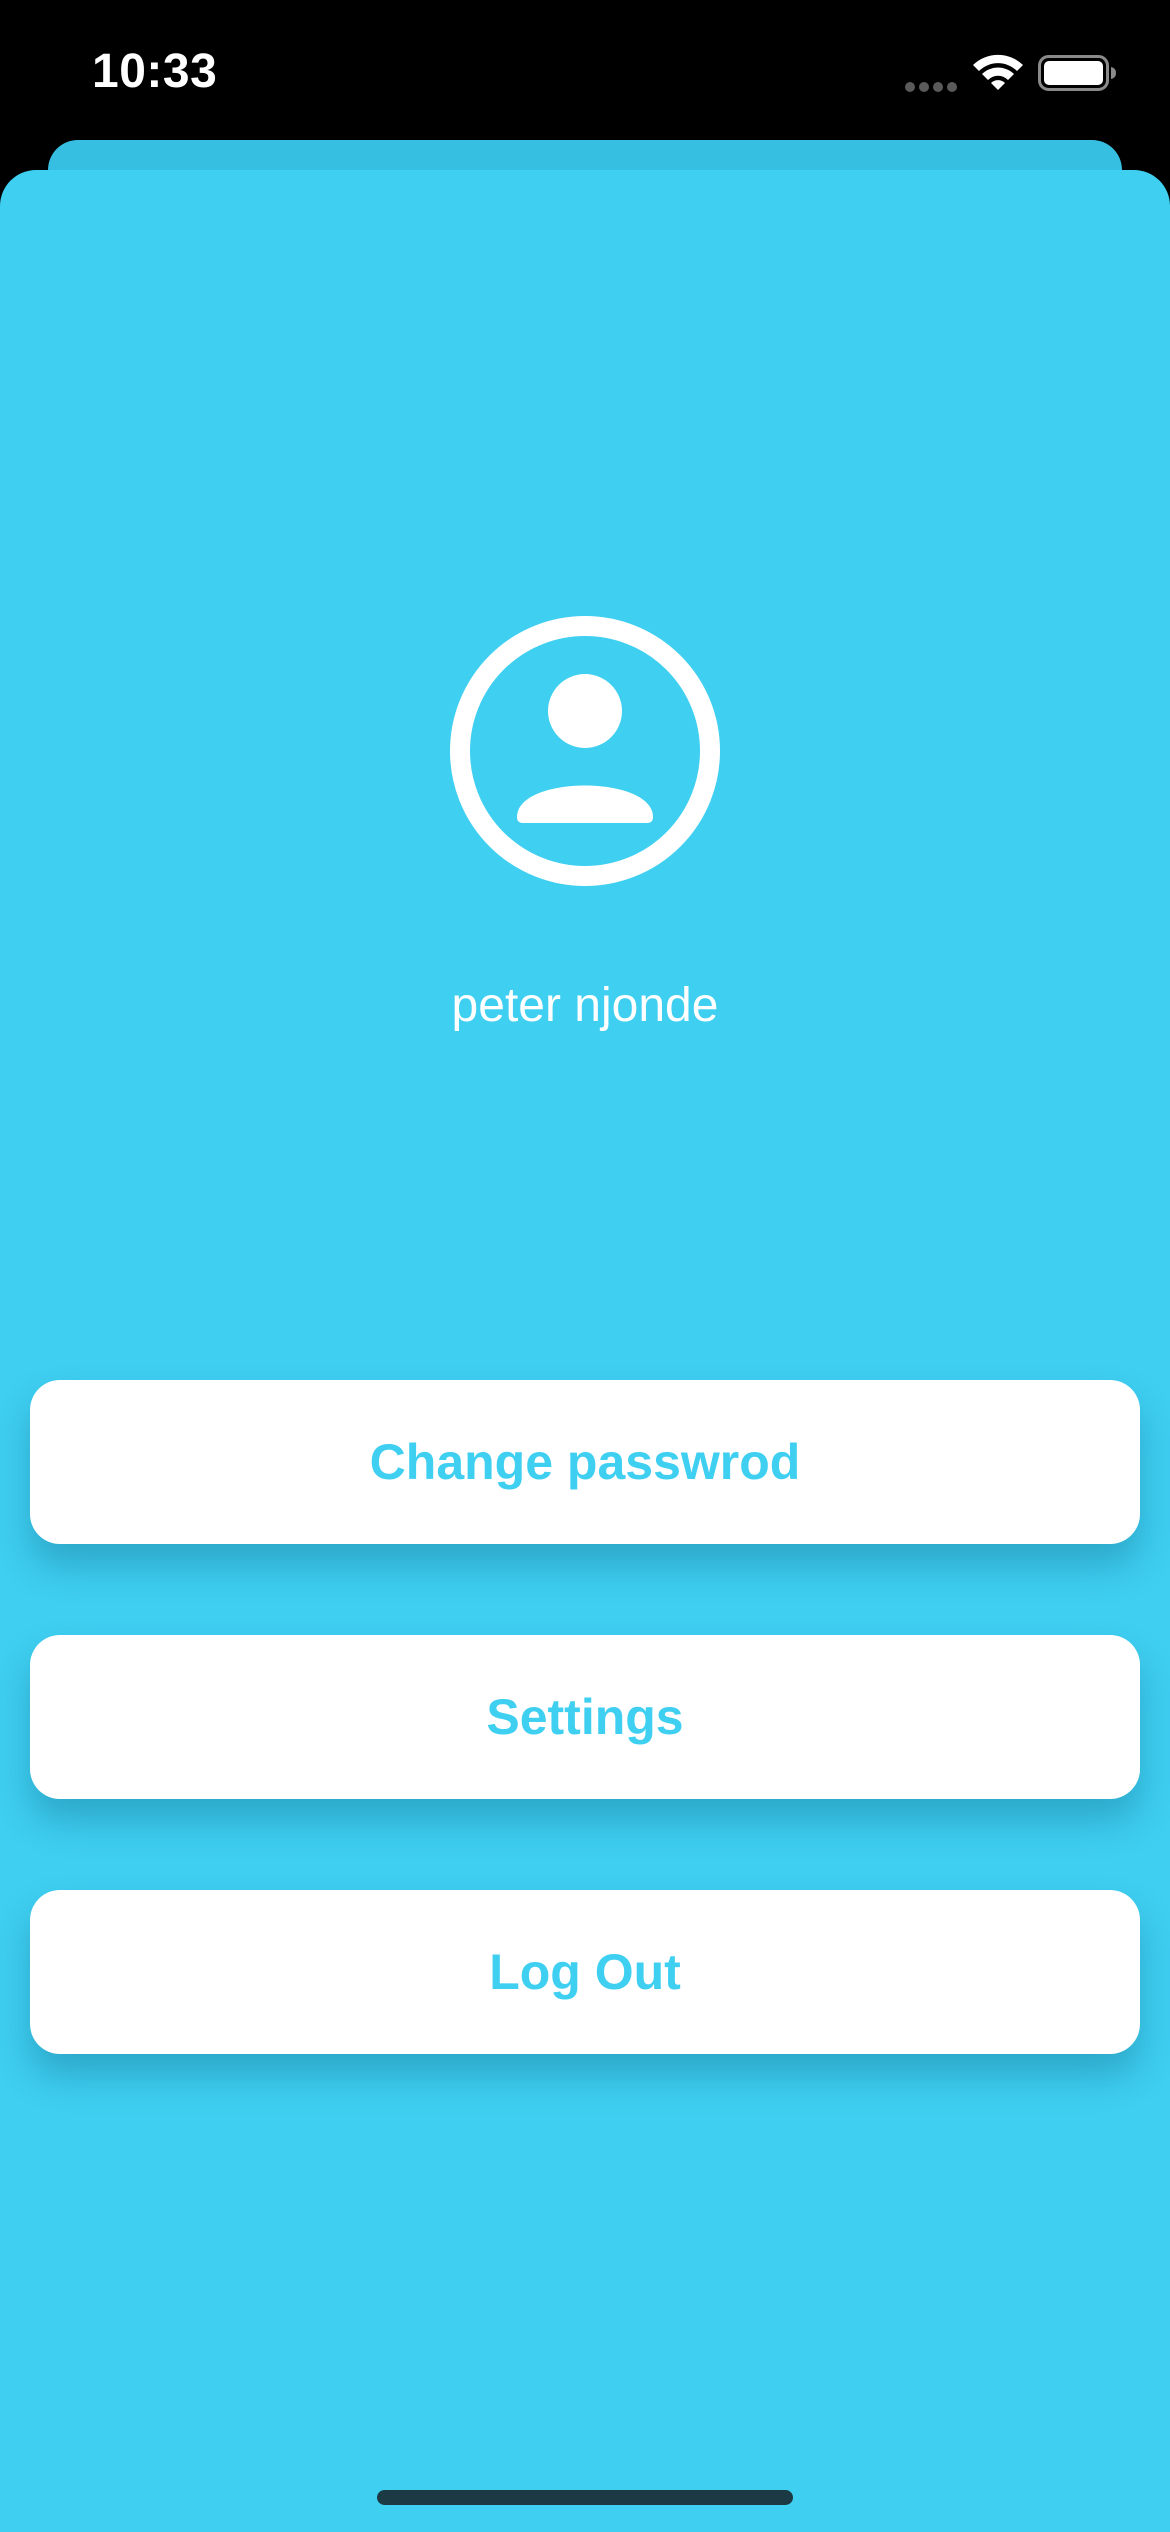  Describe the element at coordinates (931, 87) in the screenshot. I see `cellular-signal-icon` at that location.